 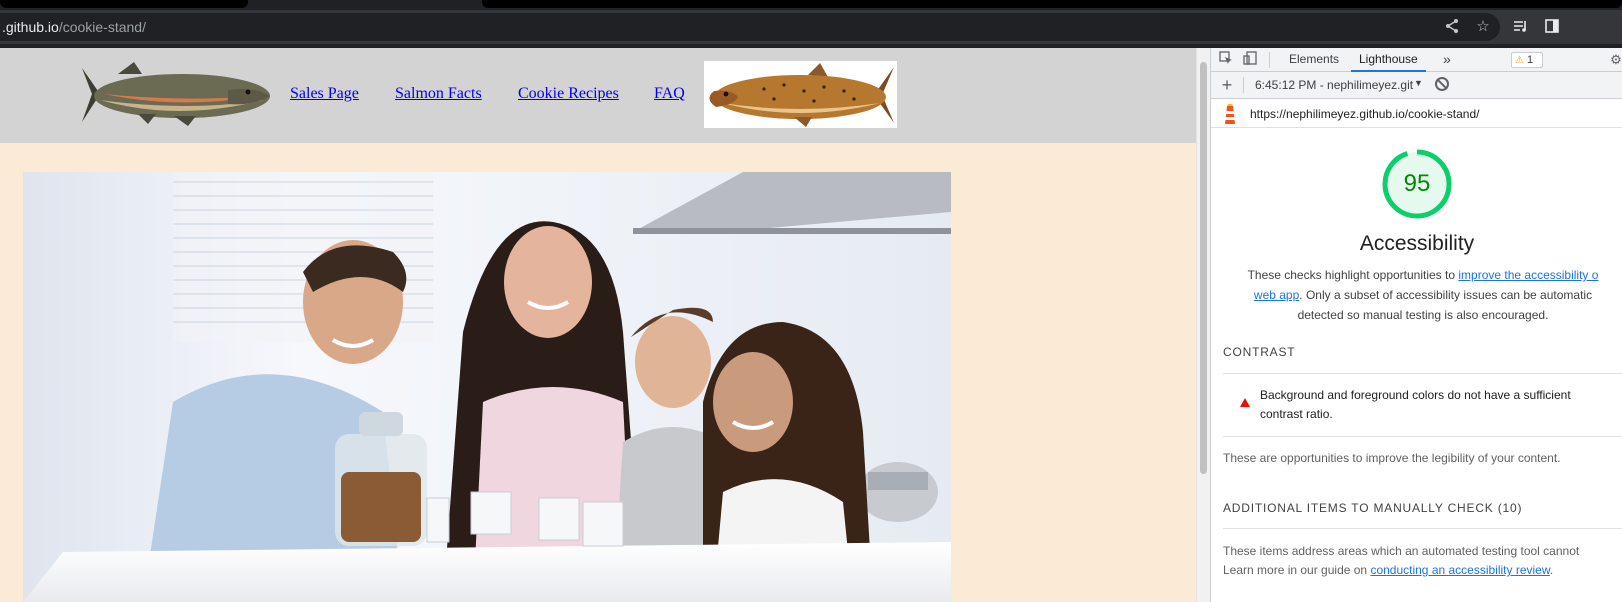 I want to click on address-bar: .github.io/cookie-stand/ ☆, so click(x=750, y=27).